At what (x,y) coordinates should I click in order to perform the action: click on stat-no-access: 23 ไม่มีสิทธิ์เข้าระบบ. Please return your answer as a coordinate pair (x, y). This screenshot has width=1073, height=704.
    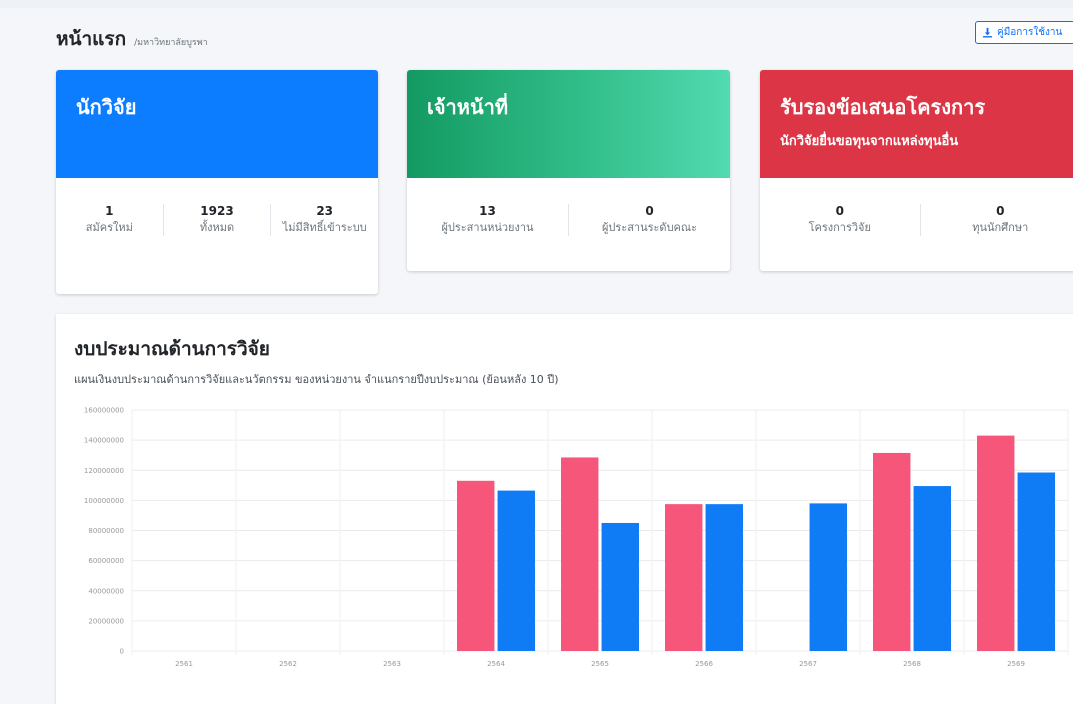
    Looking at the image, I should click on (324, 220).